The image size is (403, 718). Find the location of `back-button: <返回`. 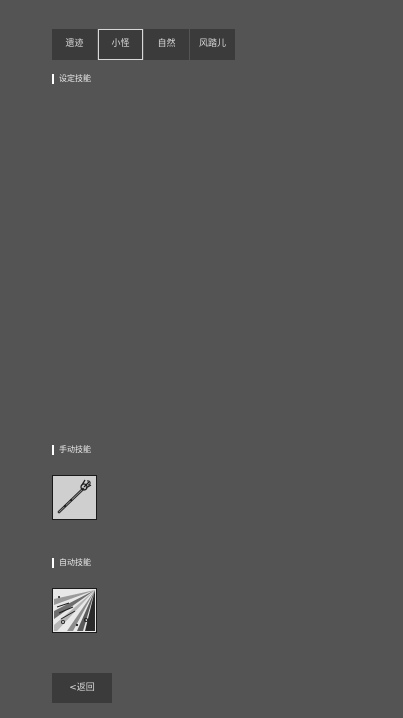

back-button: <返回 is located at coordinates (82, 688).